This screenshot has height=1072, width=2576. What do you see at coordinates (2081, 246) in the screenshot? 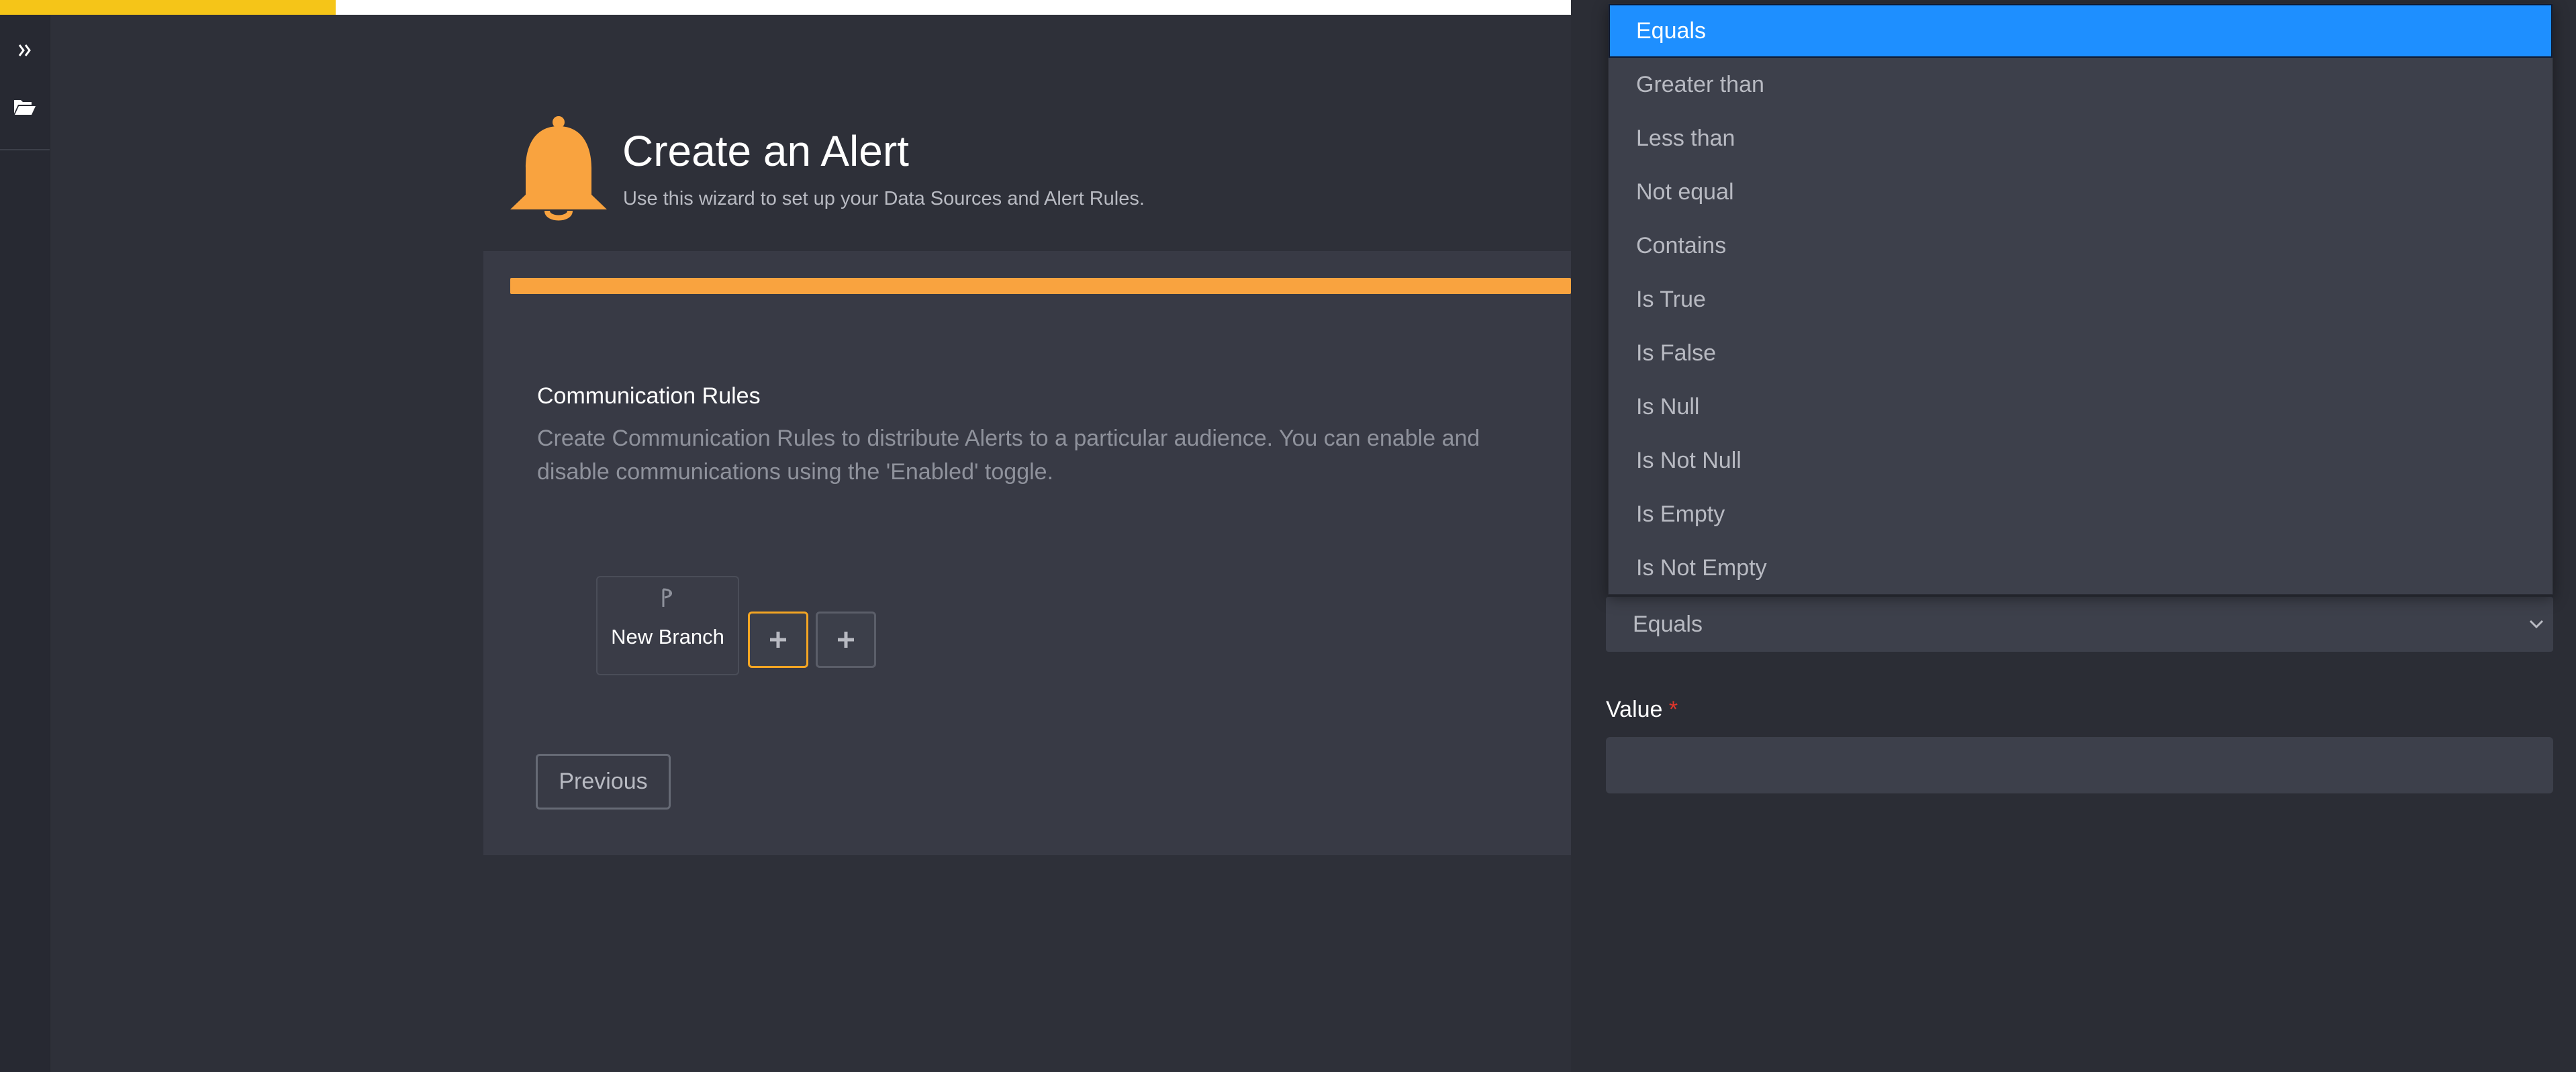
I see `option-contains: Contains` at bounding box center [2081, 246].